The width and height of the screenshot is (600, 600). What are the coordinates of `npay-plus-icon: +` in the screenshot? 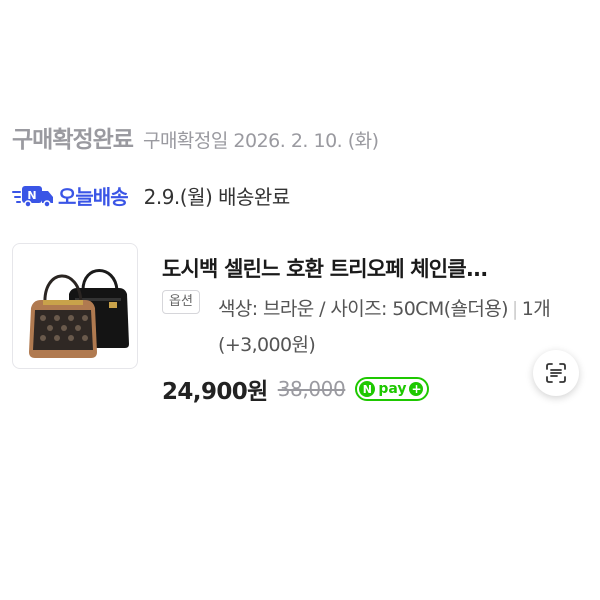 It's located at (416, 389).